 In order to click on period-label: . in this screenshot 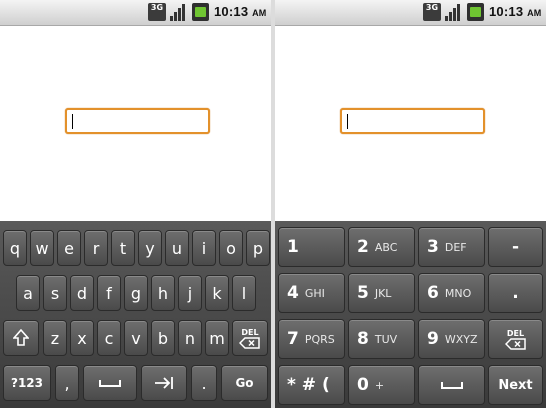, I will do `click(204, 383)`.